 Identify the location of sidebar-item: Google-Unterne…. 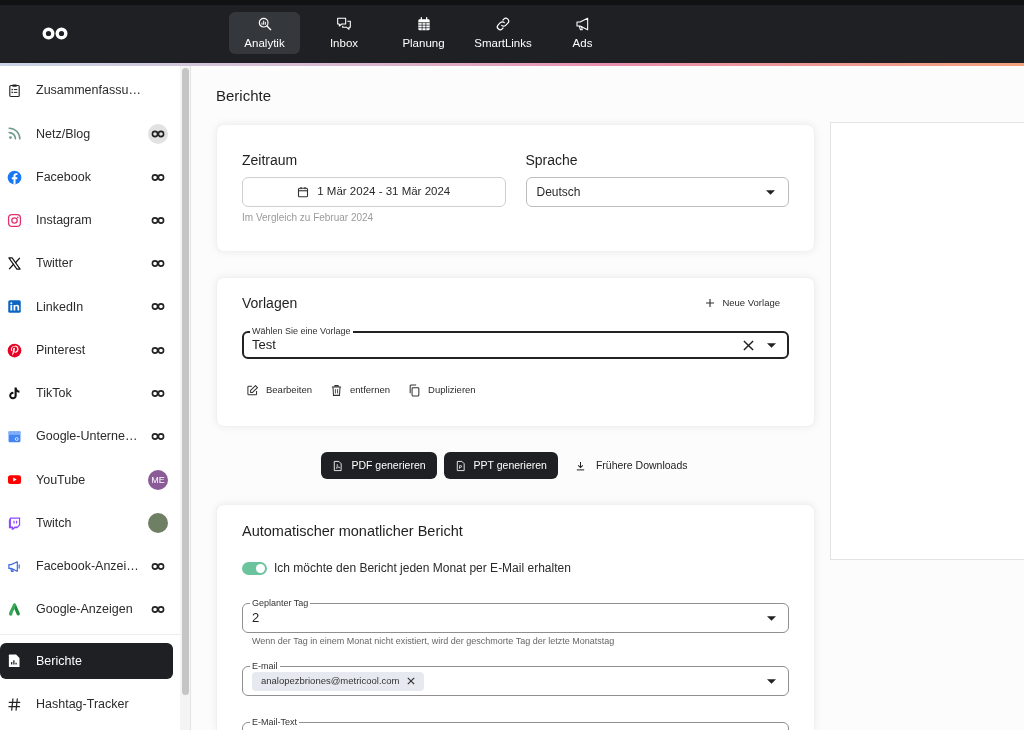
(74, 437).